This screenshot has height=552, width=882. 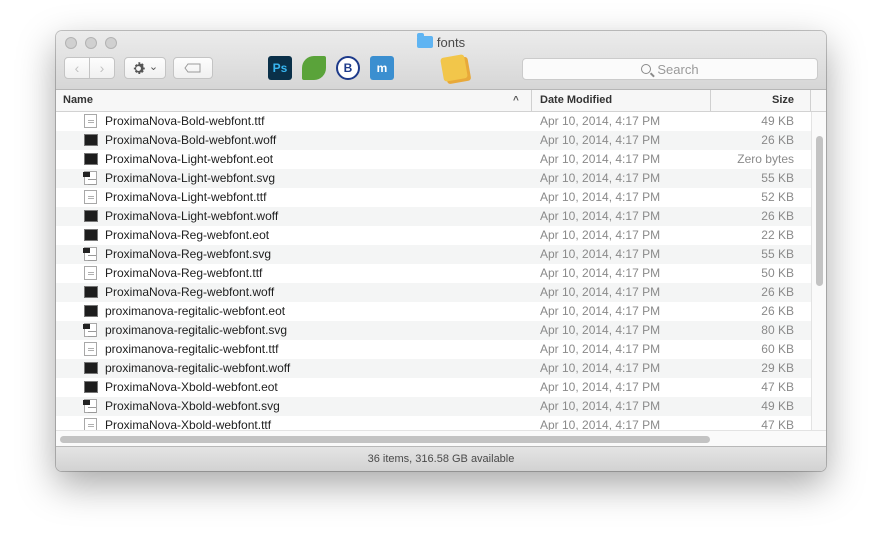 I want to click on sort-ascending-icon: ^, so click(x=516, y=100).